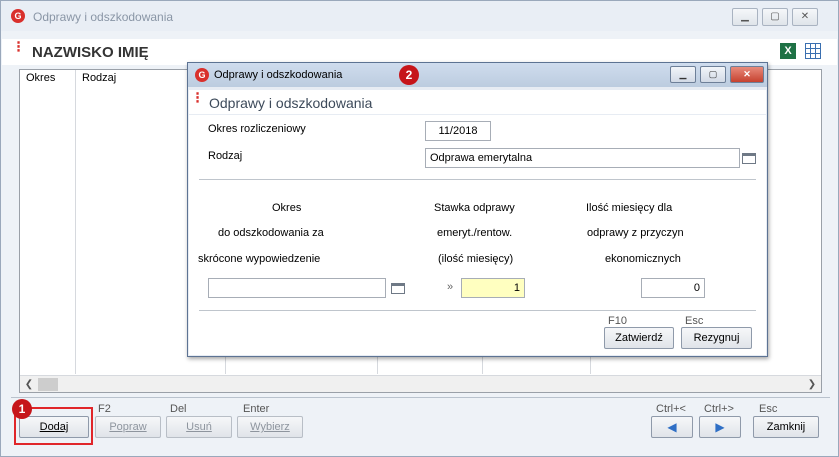  Describe the element at coordinates (48, 384) in the screenshot. I see `scroll-thumb` at that location.